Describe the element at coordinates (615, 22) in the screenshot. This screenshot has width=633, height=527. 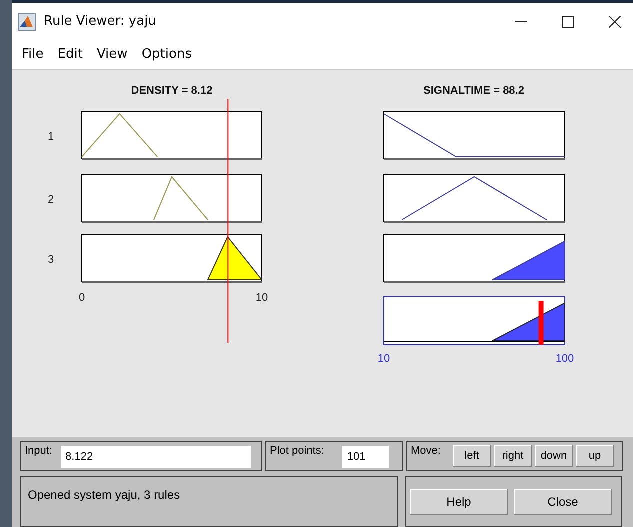
I see `close-icon` at that location.